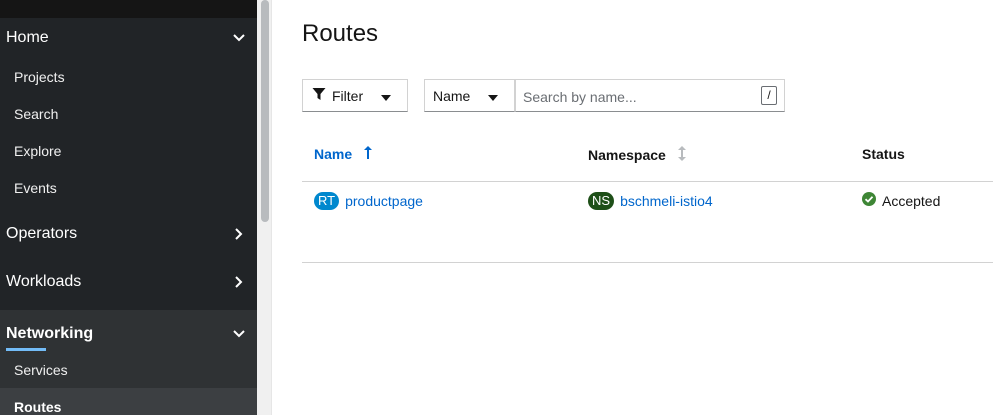  Describe the element at coordinates (769, 95) in the screenshot. I see `keyboard-shortcut-hint: /` at that location.